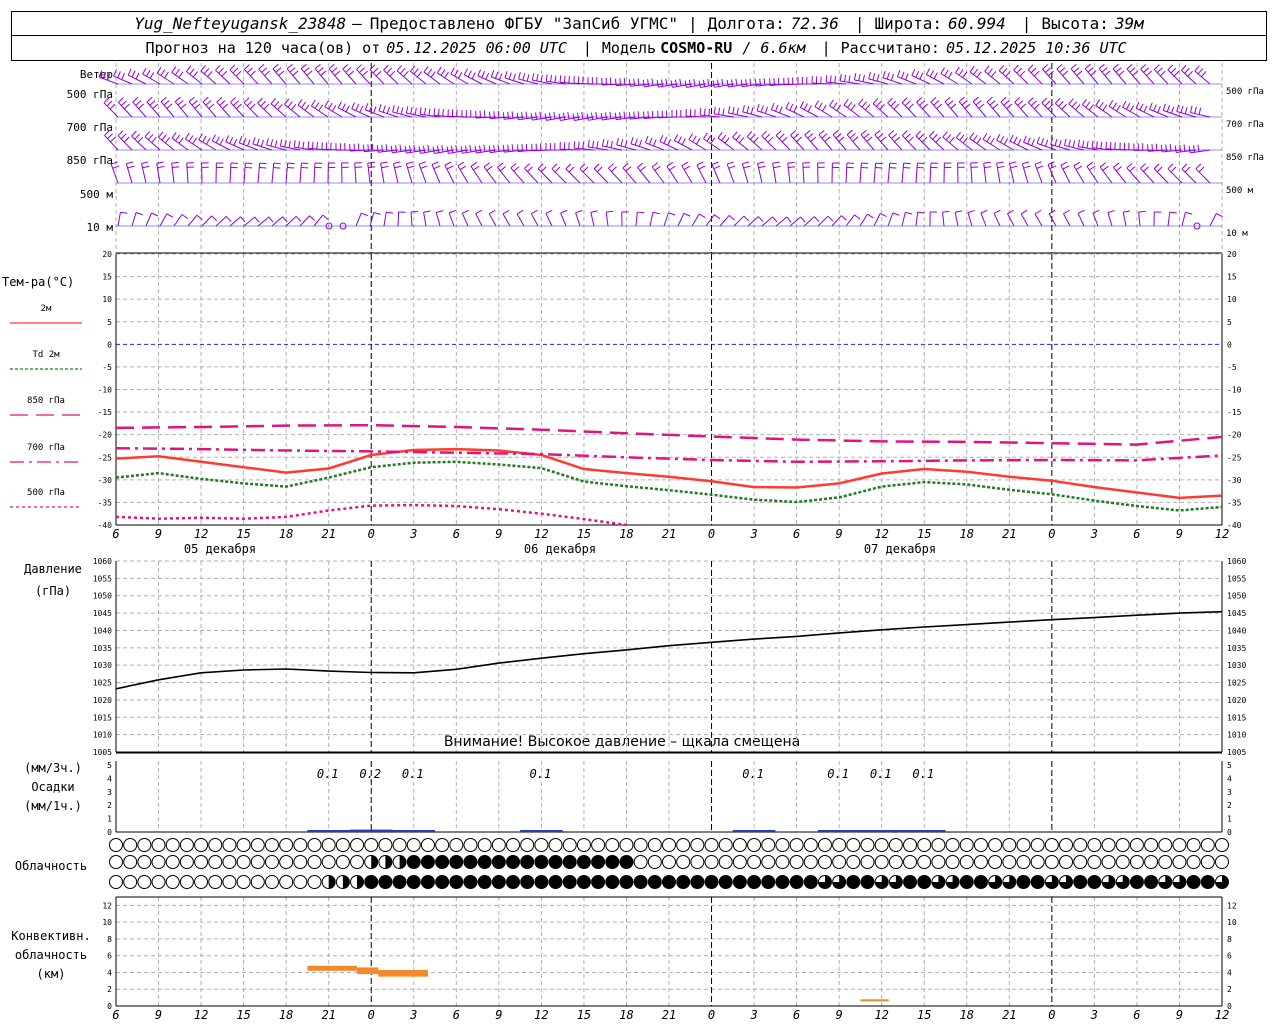  I want to click on temp-tick-label-right: 5, so click(1229, 322).